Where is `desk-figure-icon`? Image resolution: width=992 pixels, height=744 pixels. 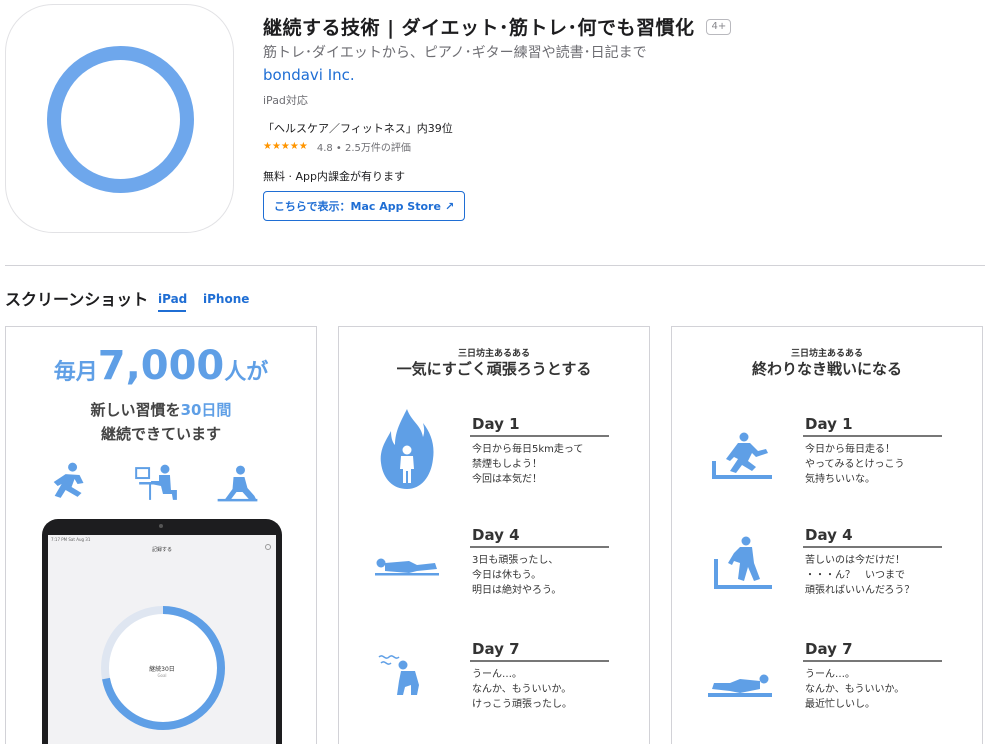 desk-figure-icon is located at coordinates (156, 482).